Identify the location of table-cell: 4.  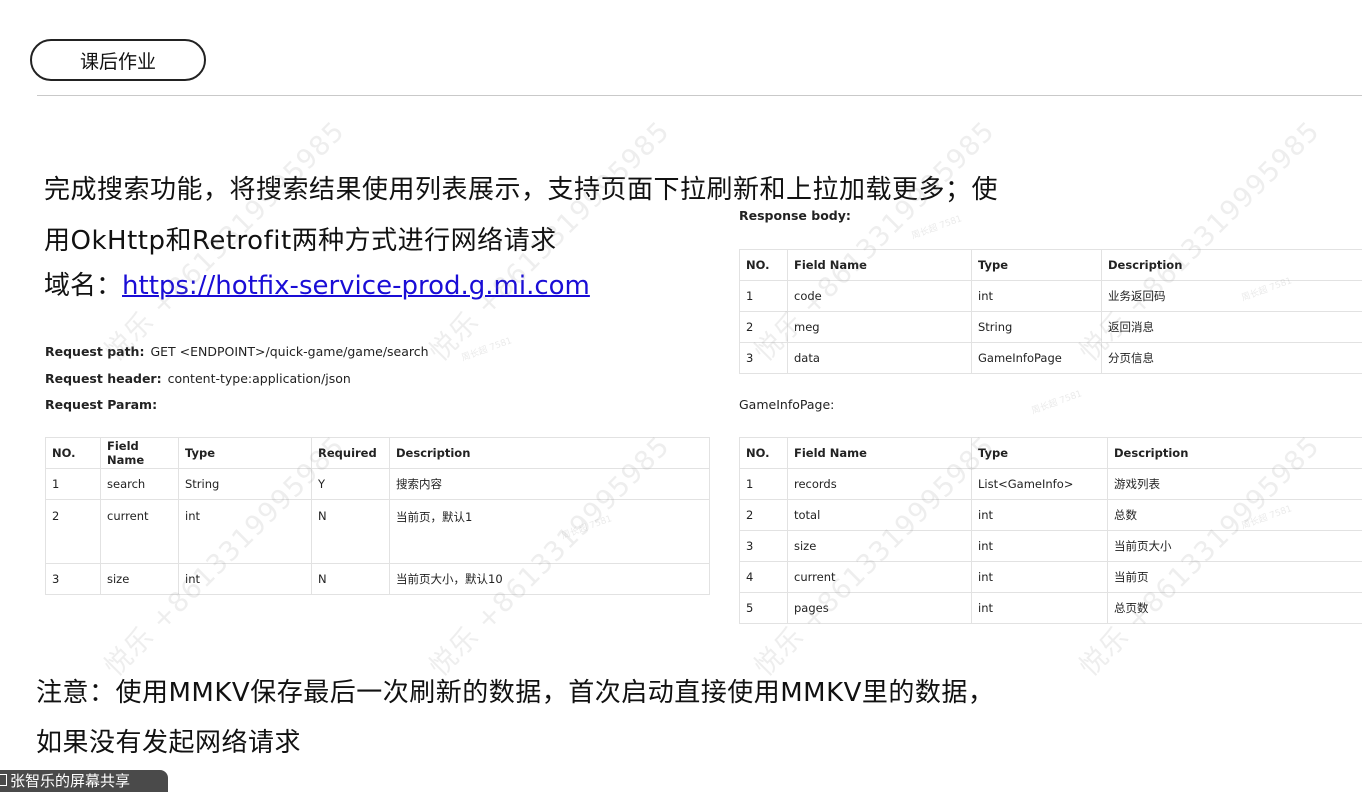
(764, 577).